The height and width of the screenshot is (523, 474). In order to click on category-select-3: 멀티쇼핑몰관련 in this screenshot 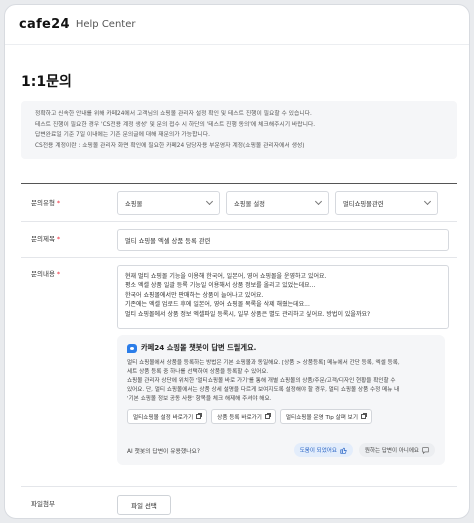, I will do `click(386, 203)`.